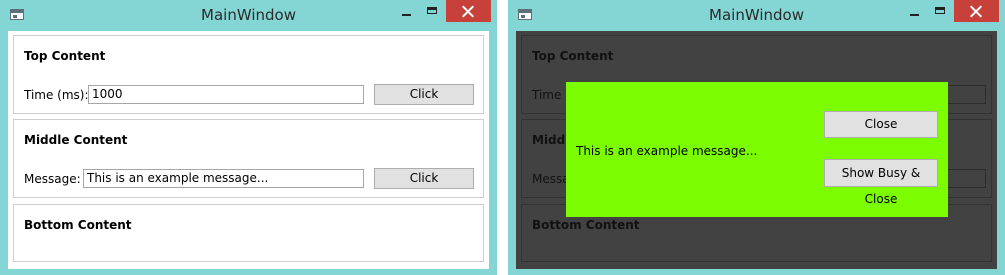 The height and width of the screenshot is (275, 1005). Describe the element at coordinates (551, 179) in the screenshot. I see `message-label: Messa` at that location.